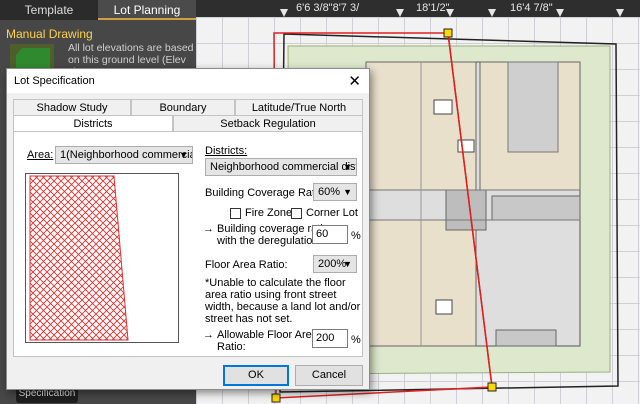 Image resolution: width=640 pixels, height=404 pixels. What do you see at coordinates (328, 8) in the screenshot?
I see `ruler-label: 6'6 3/8"8'7 3/` at bounding box center [328, 8].